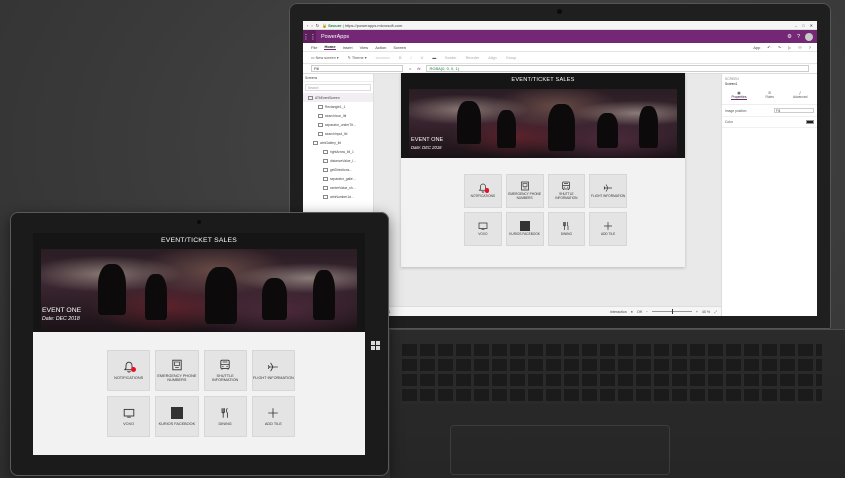 The height and width of the screenshot is (478, 845). What do you see at coordinates (800, 95) in the screenshot?
I see `tab-advanced: ƒ Advanced` at bounding box center [800, 95].